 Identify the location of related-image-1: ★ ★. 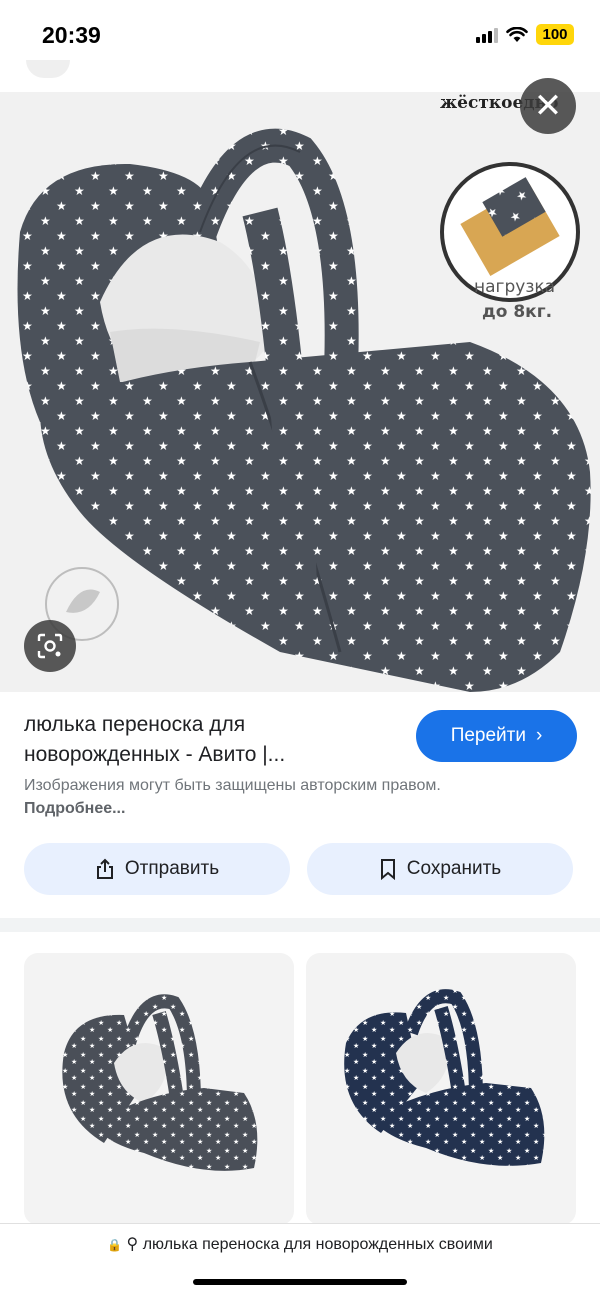
(159, 1089).